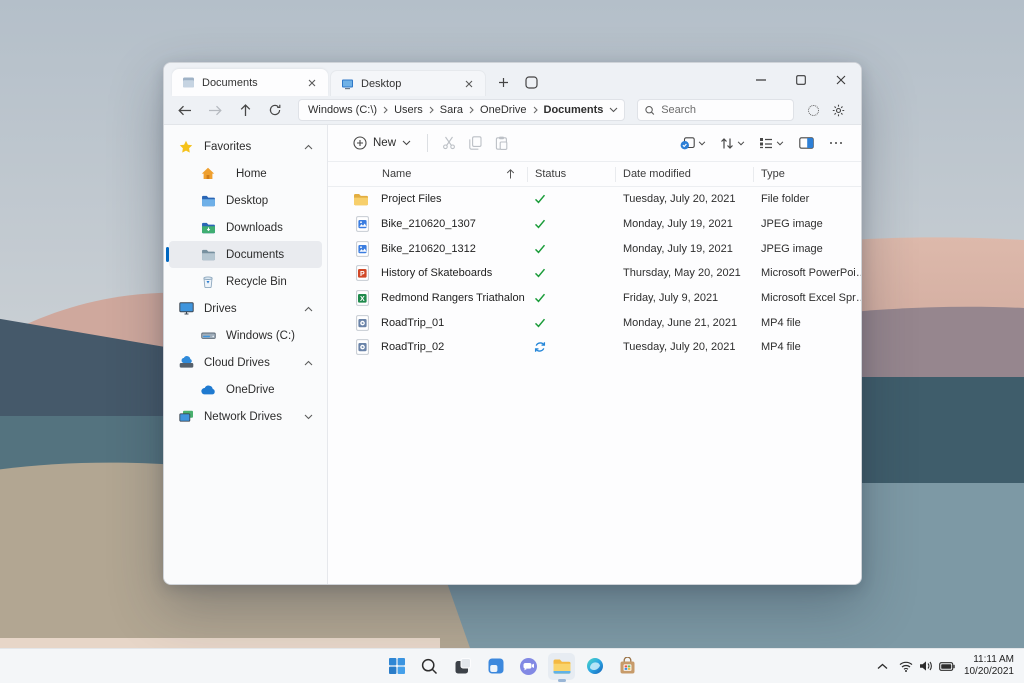 The height and width of the screenshot is (683, 1024). I want to click on sidebar-item-desktop: Desktop, so click(245, 200).